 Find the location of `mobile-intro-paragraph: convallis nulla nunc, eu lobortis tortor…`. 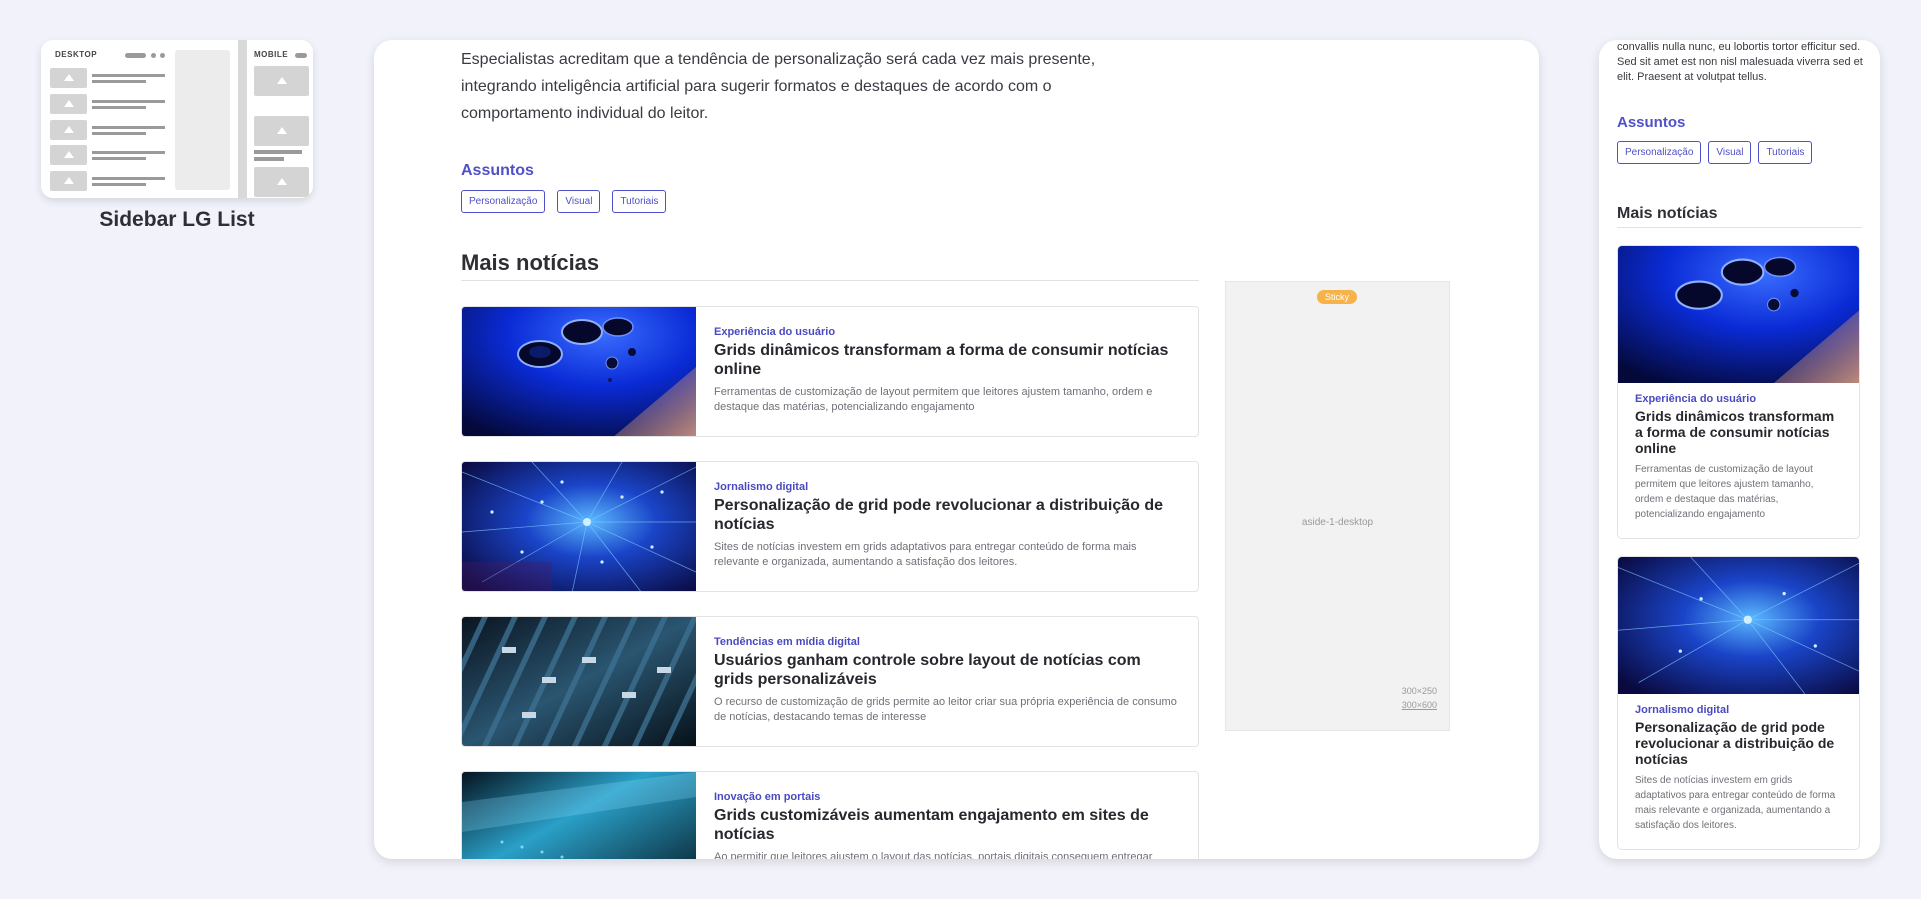

mobile-intro-paragraph: convallis nulla nunc, eu lobortis tortor… is located at coordinates (1740, 62).